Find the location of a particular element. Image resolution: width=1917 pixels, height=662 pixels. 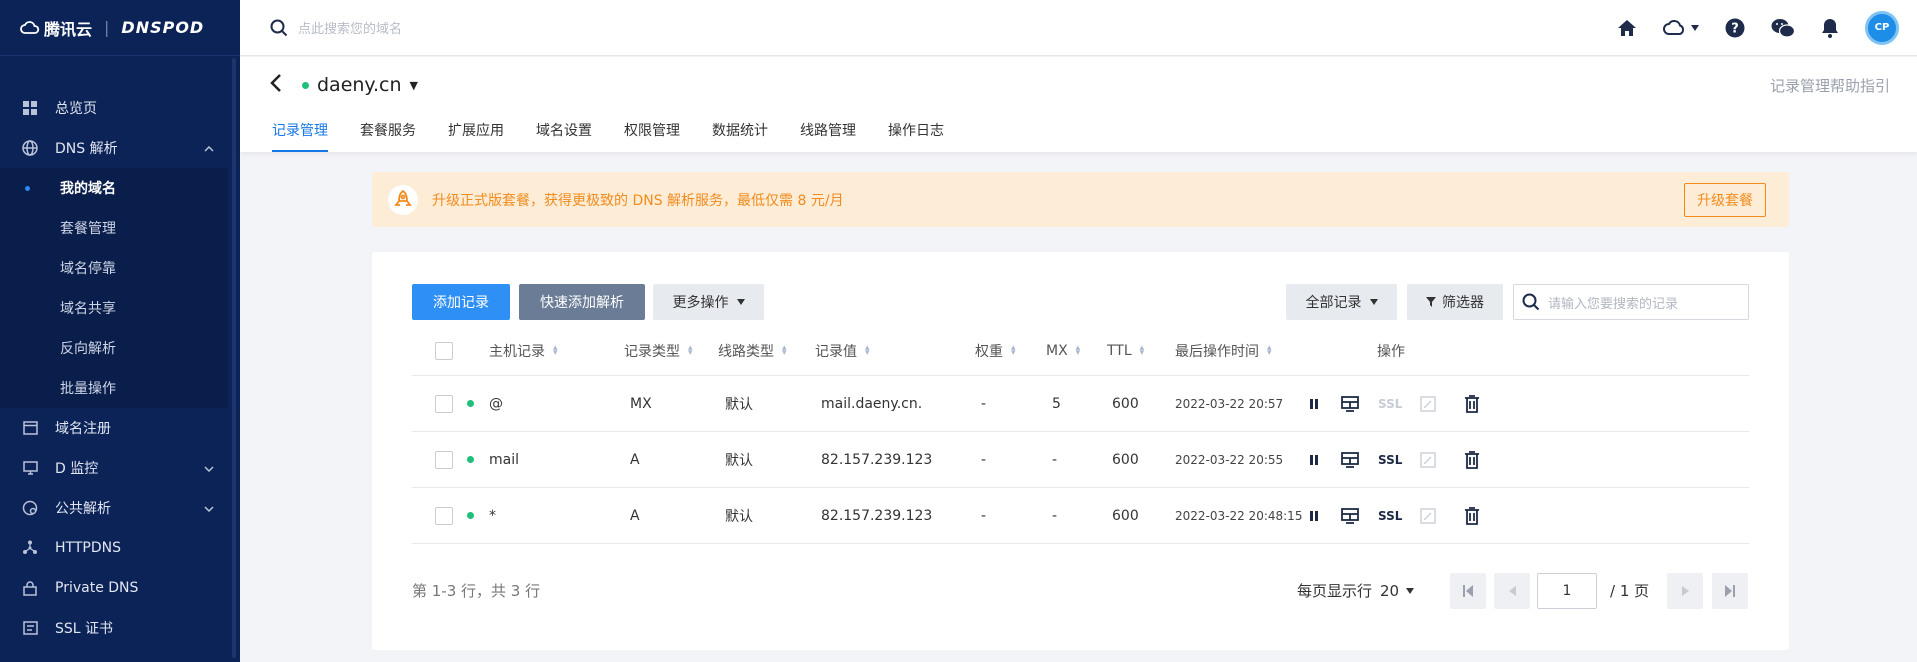

page-number-input: 1 is located at coordinates (1567, 591).